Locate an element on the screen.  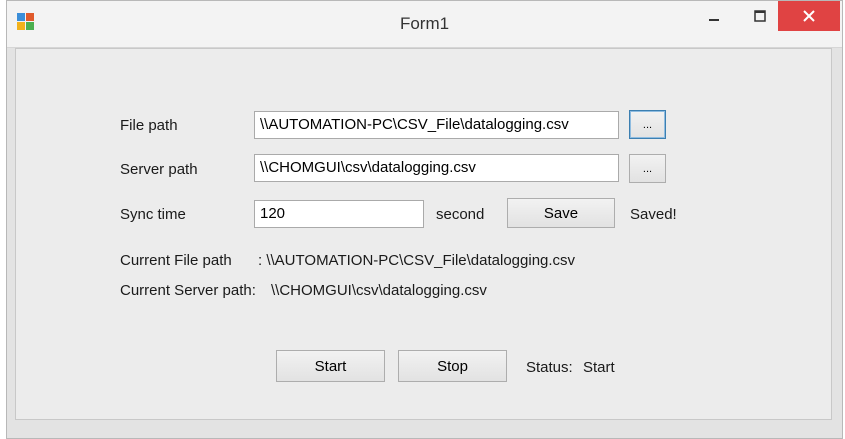
maximize-icon is located at coordinates (760, 16).